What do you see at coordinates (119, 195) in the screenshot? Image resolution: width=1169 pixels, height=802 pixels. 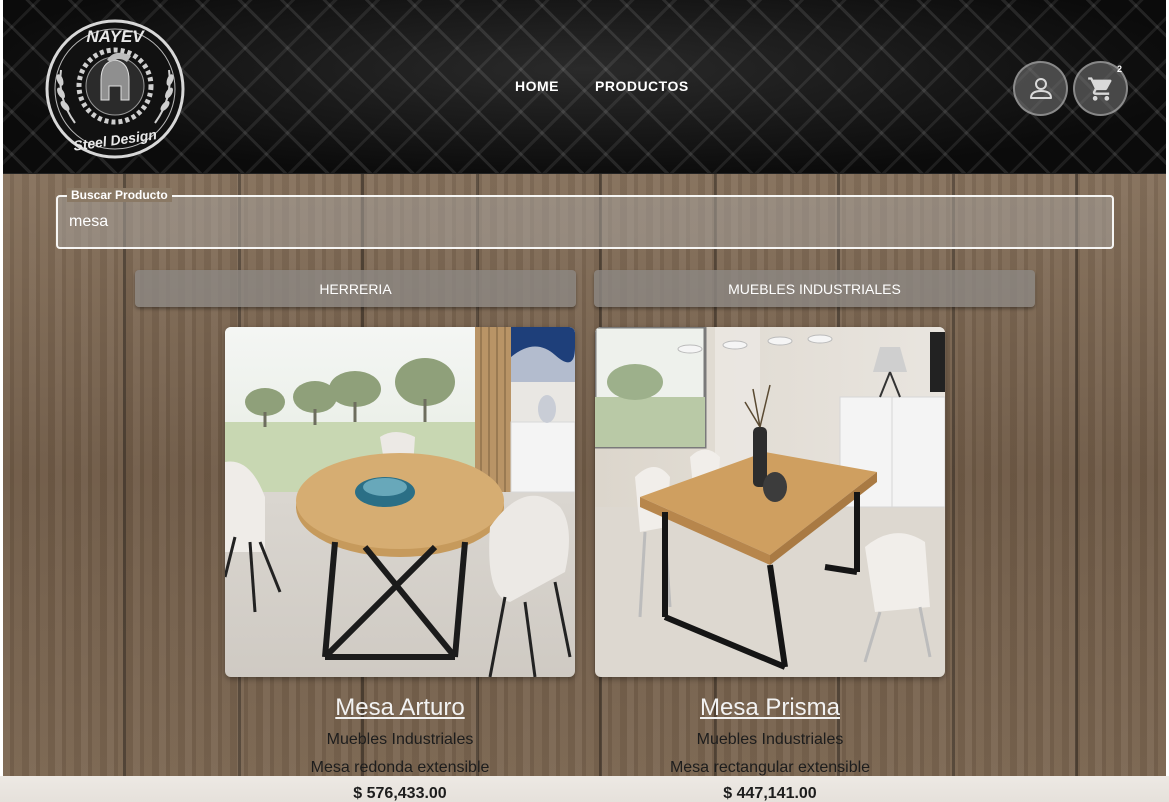 I see `search-label: Buscar Producto` at bounding box center [119, 195].